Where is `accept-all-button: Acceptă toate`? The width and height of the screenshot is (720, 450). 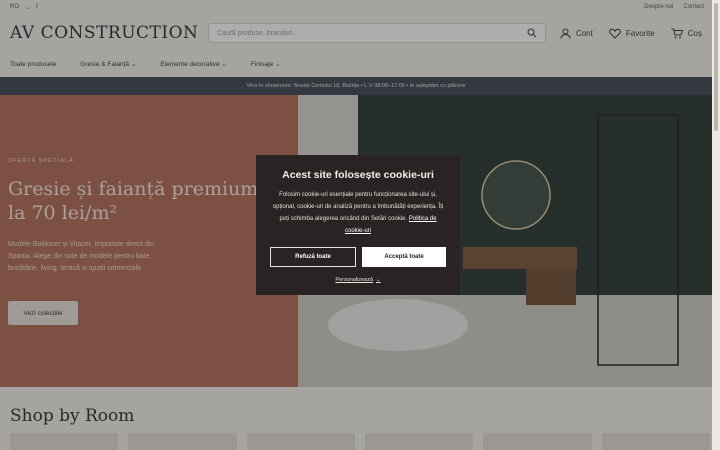 accept-all-button: Acceptă toate is located at coordinates (404, 257).